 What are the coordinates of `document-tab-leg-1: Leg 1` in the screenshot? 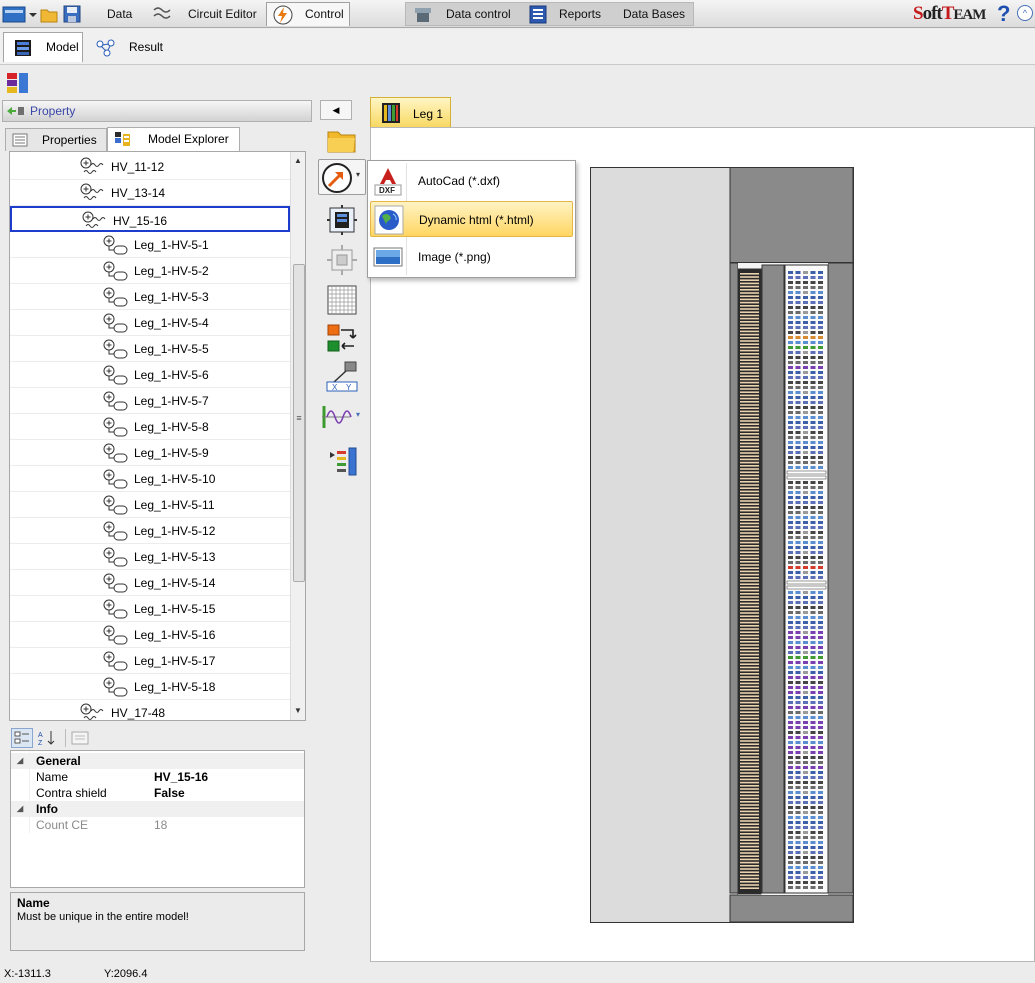 It's located at (410, 112).